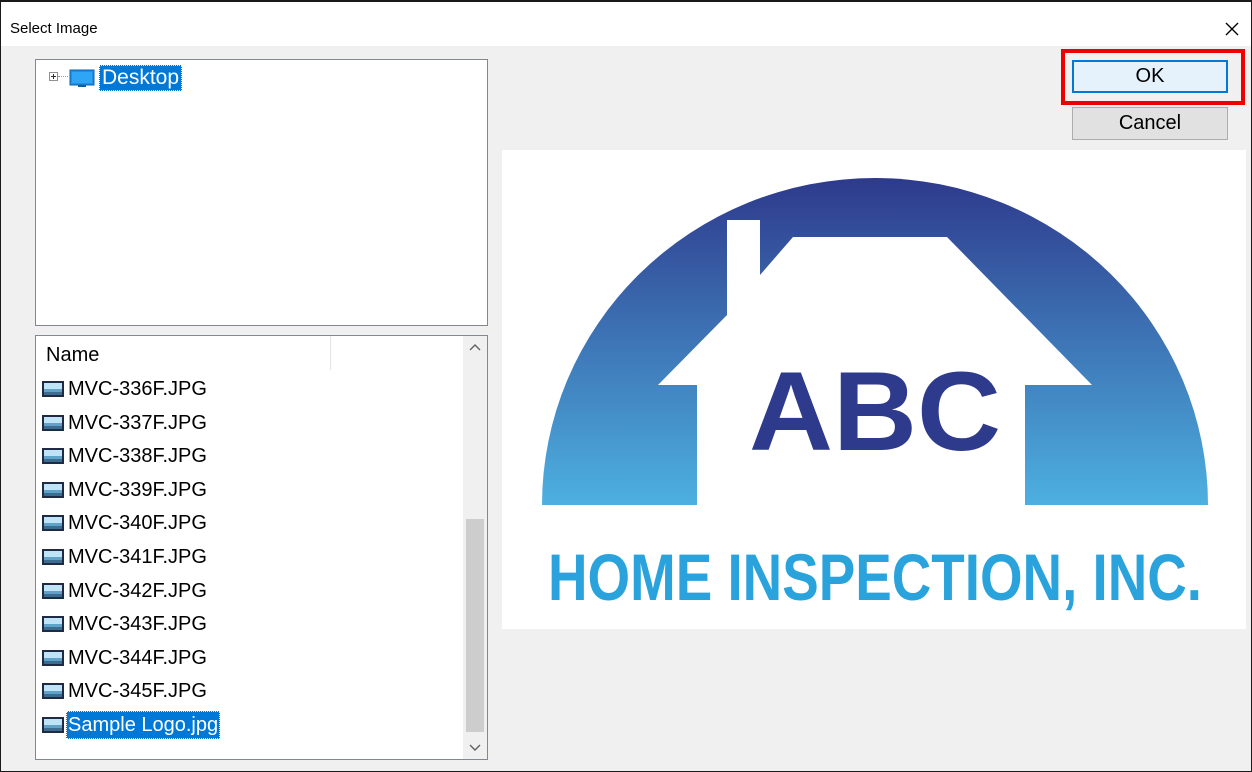 This screenshot has height=772, width=1252. Describe the element at coordinates (875, 577) in the screenshot. I see `logo-subtitle-text: HOME INSPECTION, INC.` at that location.